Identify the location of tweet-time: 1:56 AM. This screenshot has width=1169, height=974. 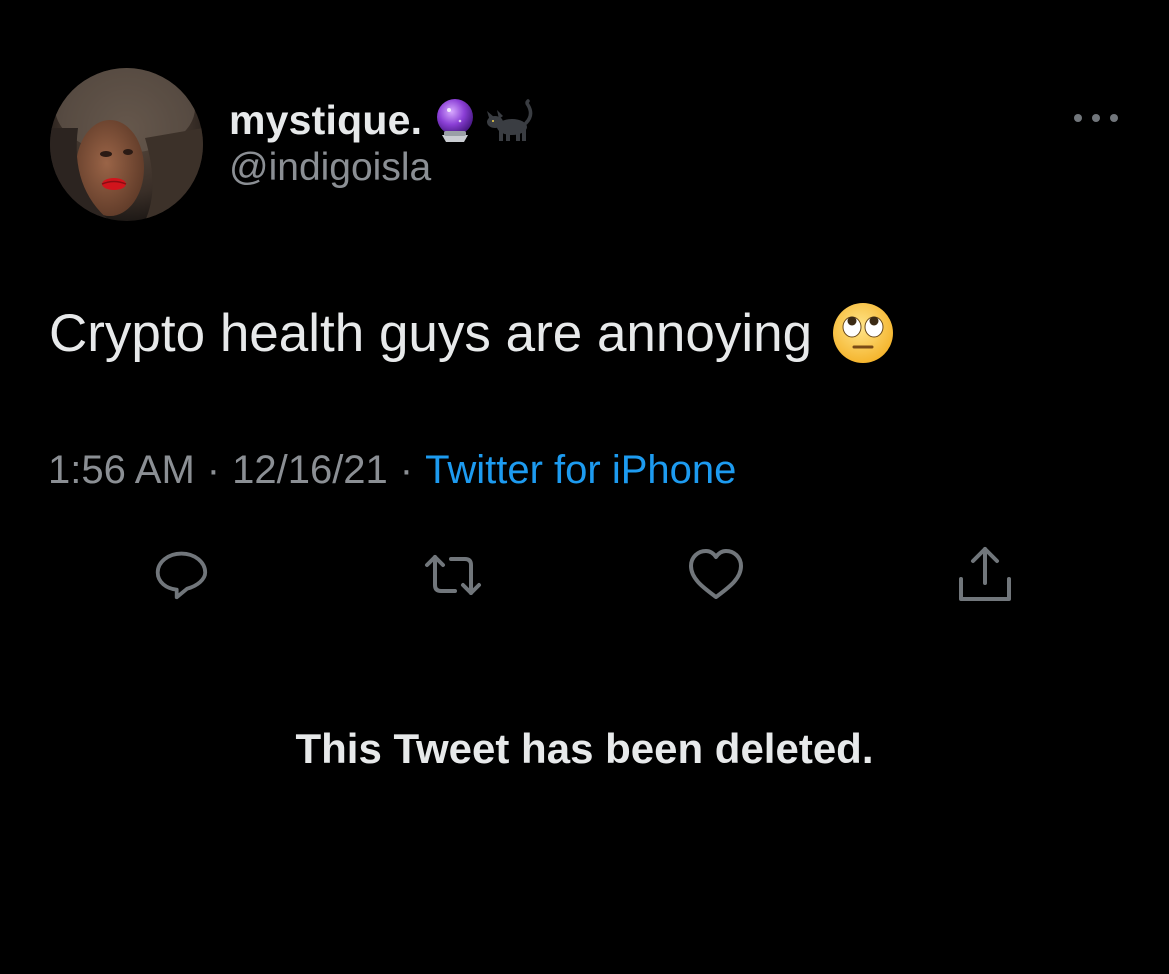
(121, 470).